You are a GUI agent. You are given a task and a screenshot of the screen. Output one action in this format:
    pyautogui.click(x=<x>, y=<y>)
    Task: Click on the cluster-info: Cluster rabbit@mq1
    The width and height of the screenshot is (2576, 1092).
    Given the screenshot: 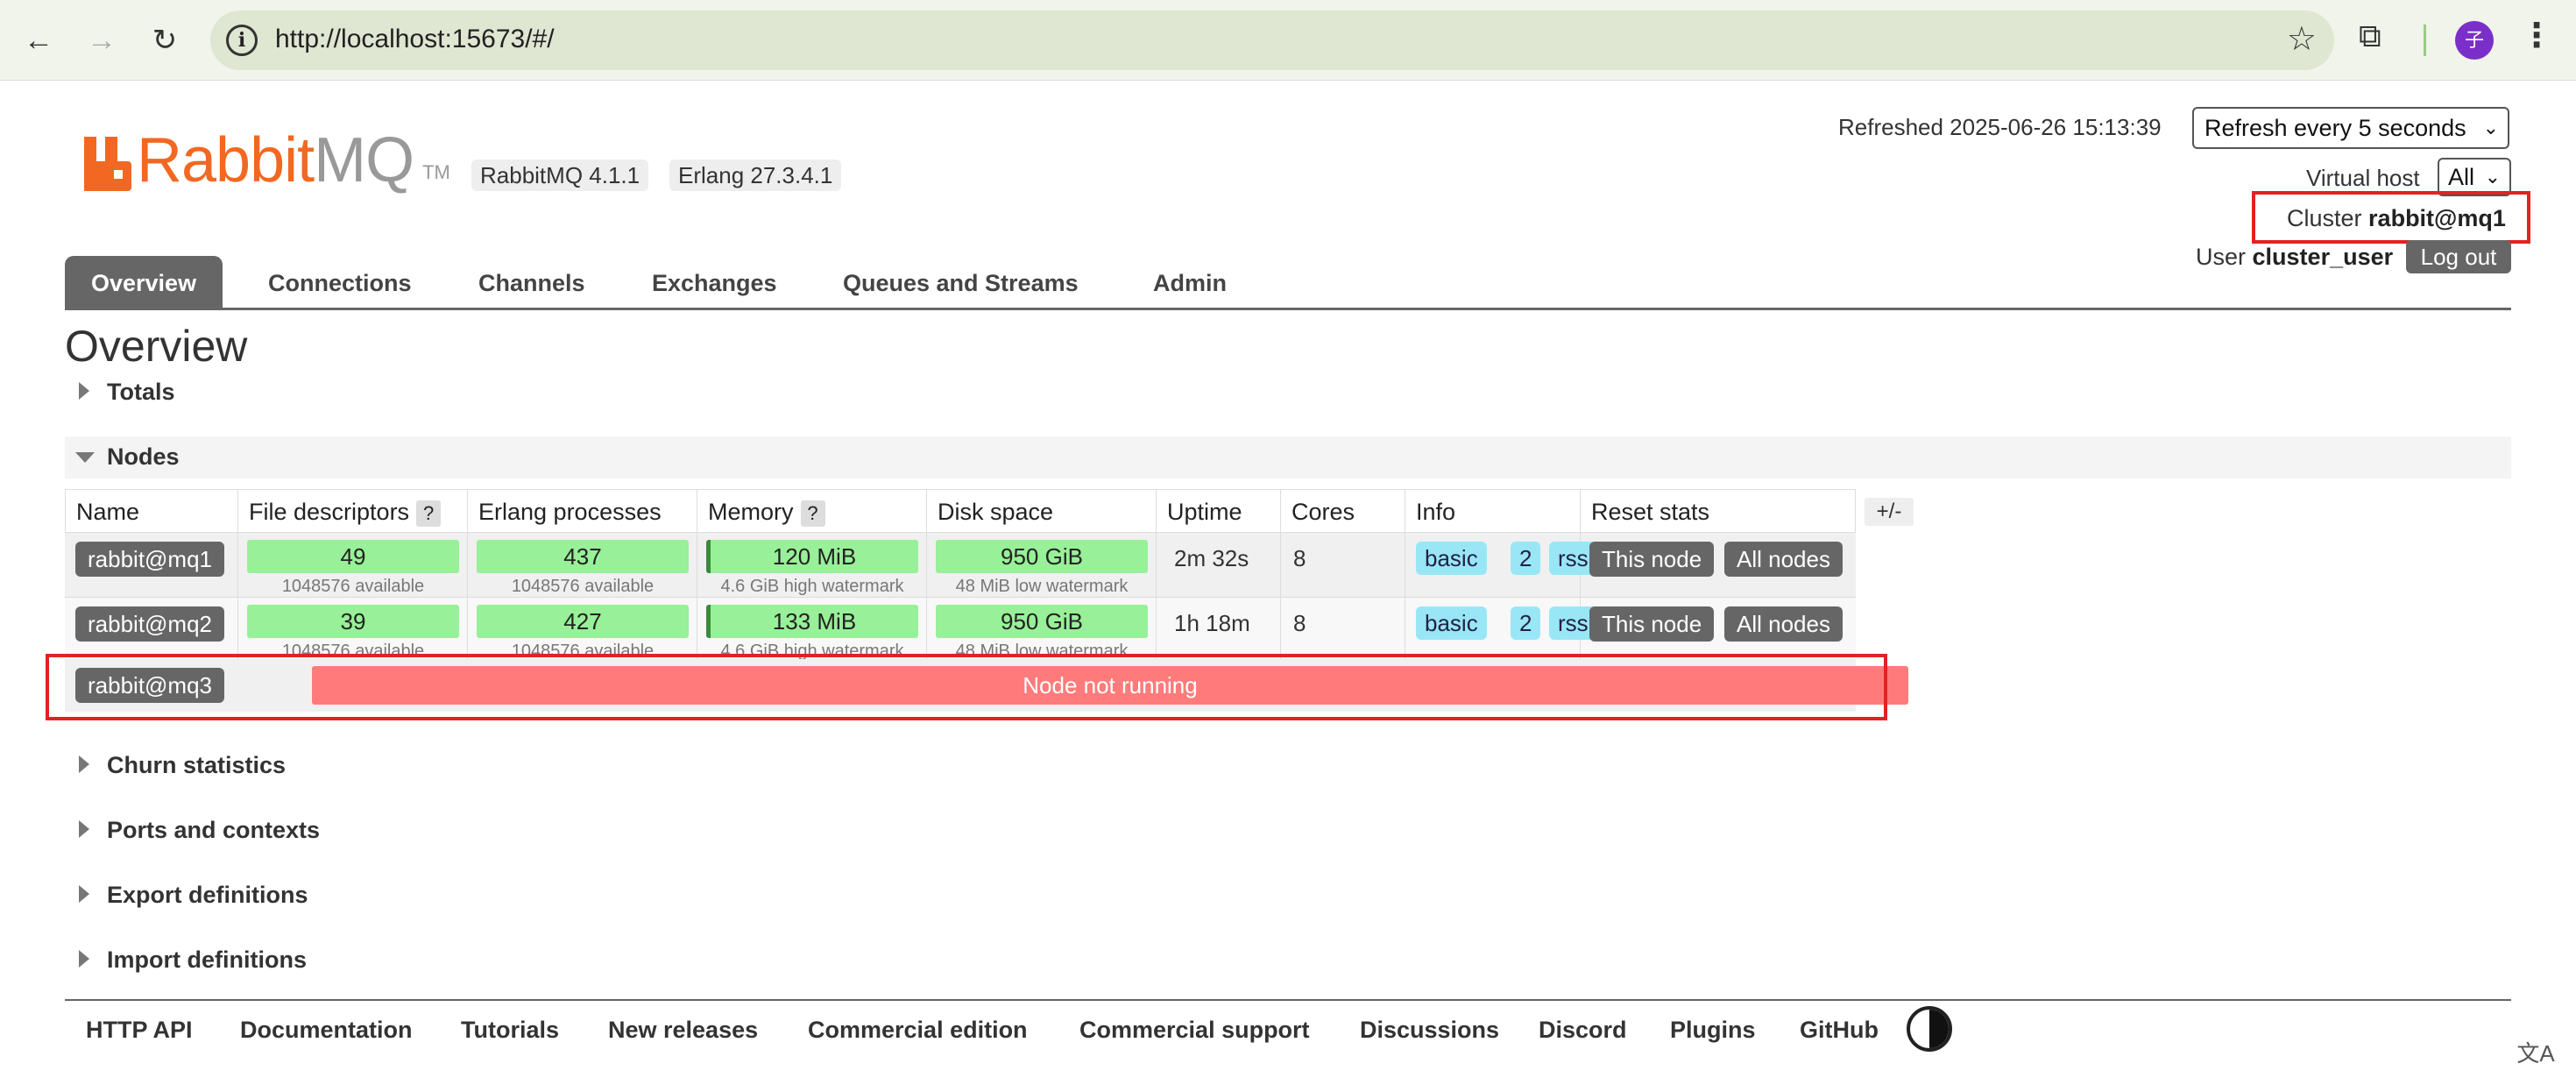 What is the action you would take?
    pyautogui.click(x=2396, y=218)
    